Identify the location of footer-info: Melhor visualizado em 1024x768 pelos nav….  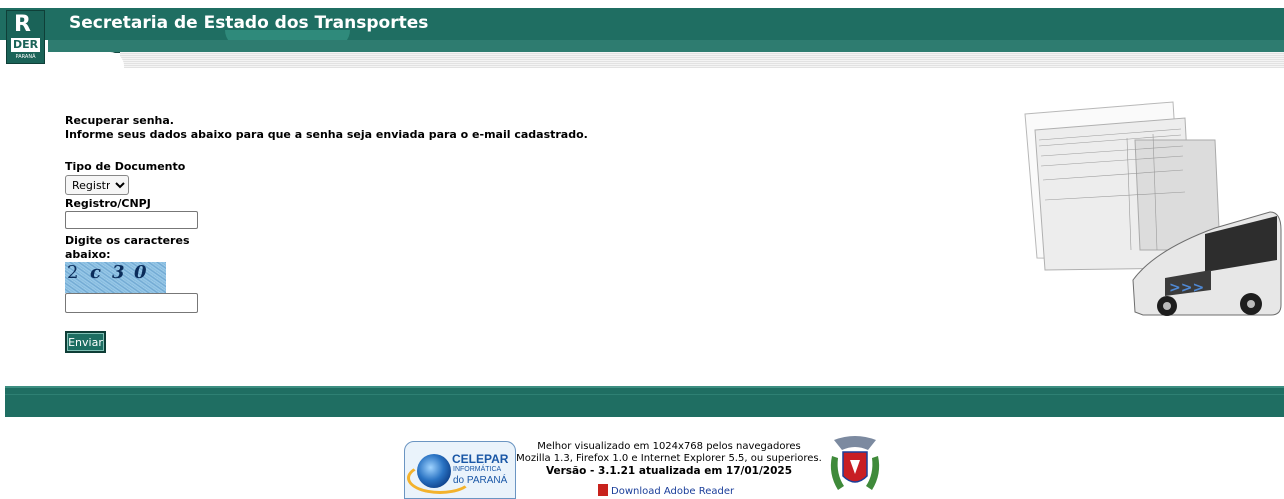
(669, 459).